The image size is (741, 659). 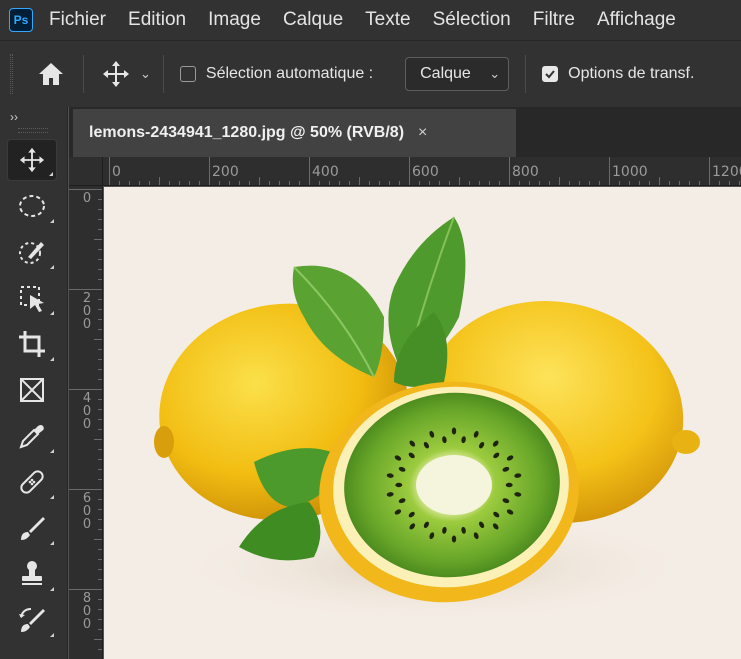 What do you see at coordinates (554, 20) in the screenshot?
I see `menu-filtre: Filtre` at bounding box center [554, 20].